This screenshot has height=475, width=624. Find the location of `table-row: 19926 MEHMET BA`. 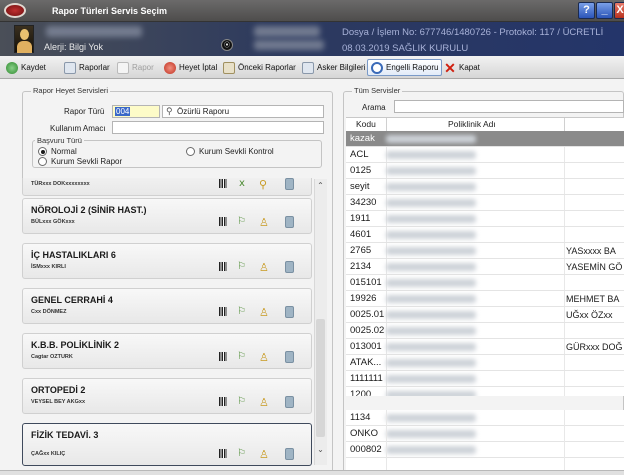

table-row: 19926 MEHMET BA is located at coordinates (485, 299).